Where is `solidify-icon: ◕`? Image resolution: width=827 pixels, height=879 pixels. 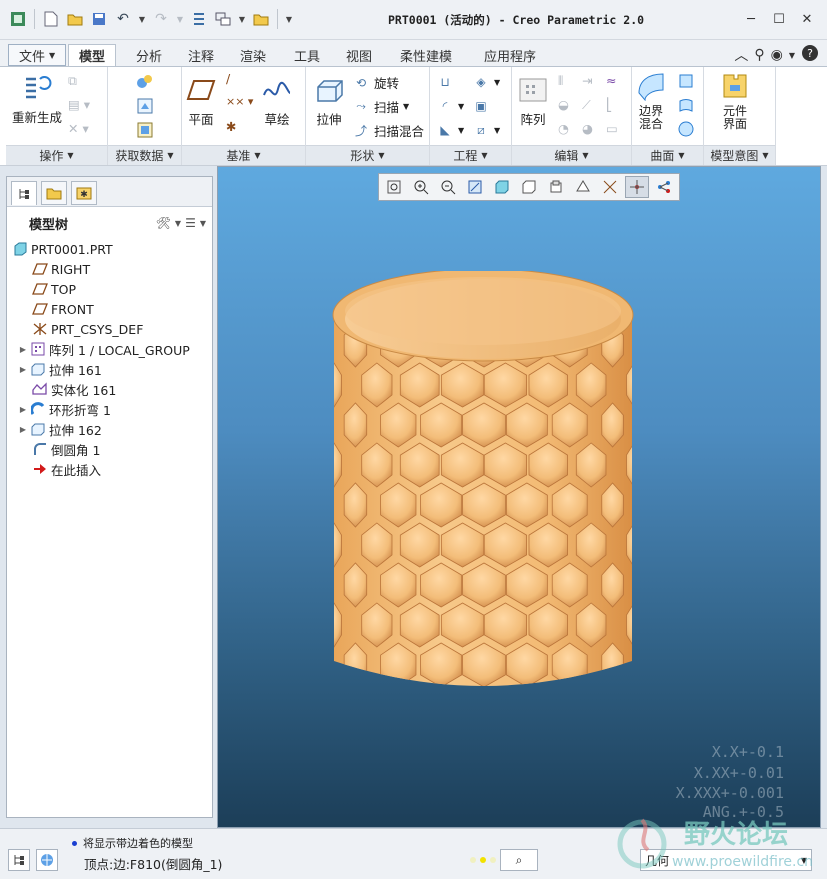
solidify-icon: ◕ is located at coordinates (587, 128).